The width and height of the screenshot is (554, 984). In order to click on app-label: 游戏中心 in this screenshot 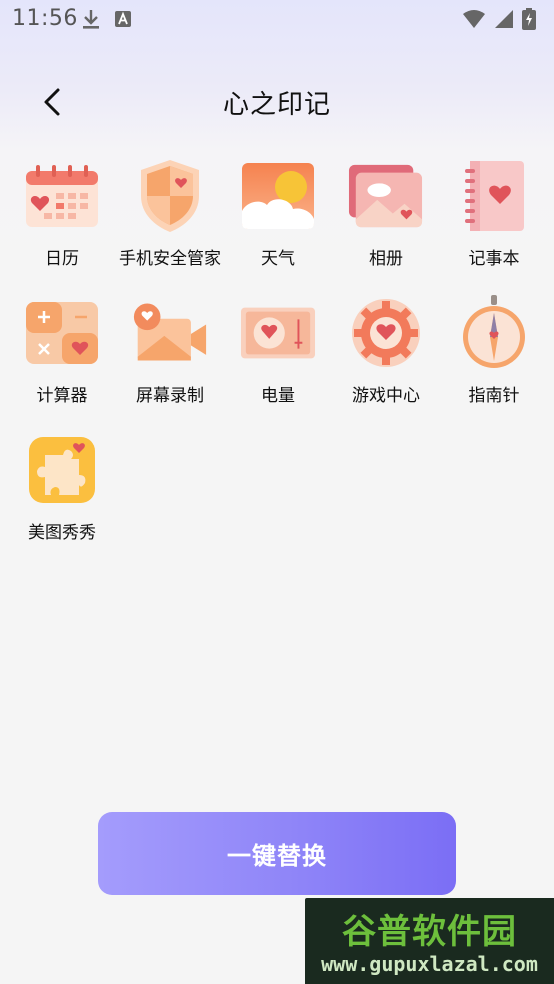, I will do `click(386, 396)`.